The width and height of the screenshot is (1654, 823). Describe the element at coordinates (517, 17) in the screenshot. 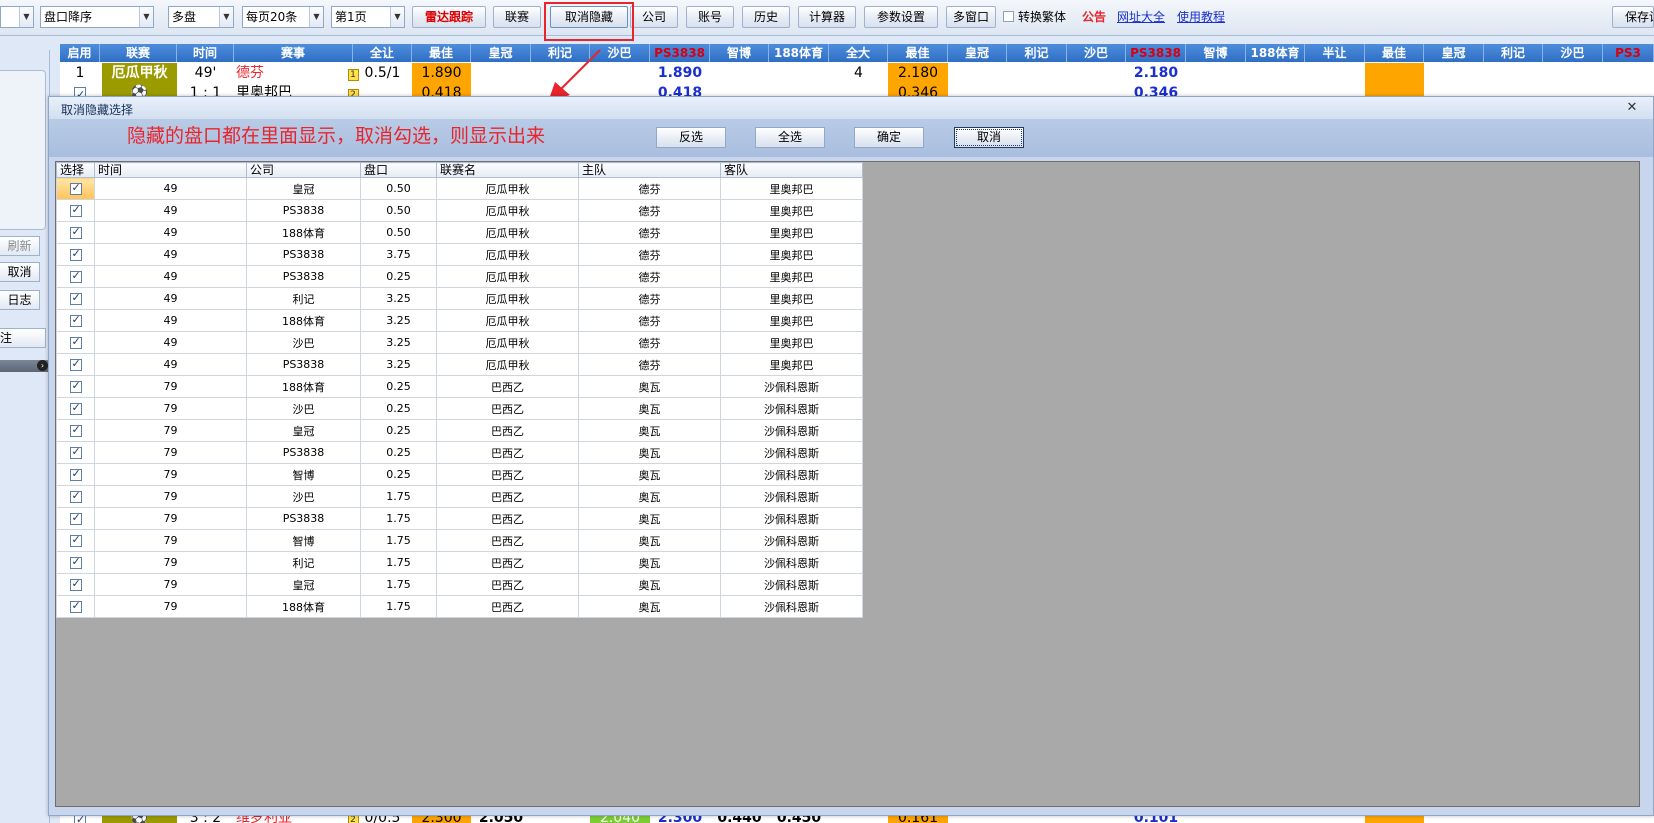

I see `league-button: 联赛` at that location.